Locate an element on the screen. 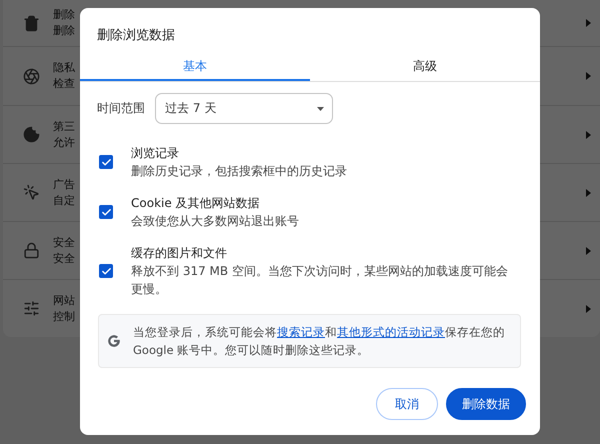 Image resolution: width=600 pixels, height=444 pixels. cursor-click-icon is located at coordinates (31, 192).